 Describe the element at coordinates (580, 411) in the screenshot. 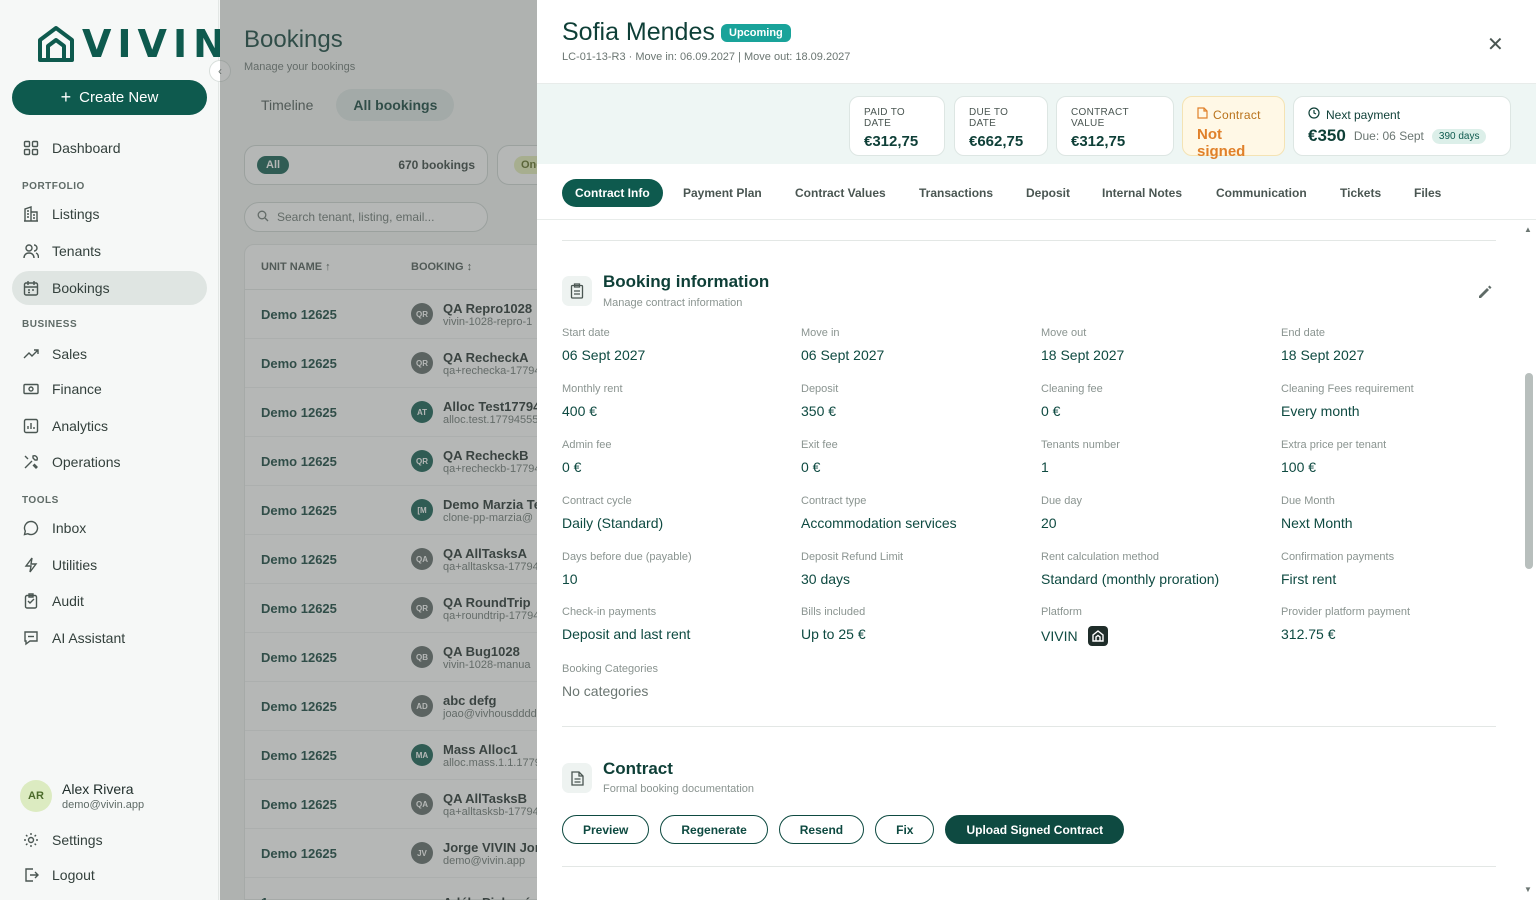

I see `field-value: 400 €` at that location.